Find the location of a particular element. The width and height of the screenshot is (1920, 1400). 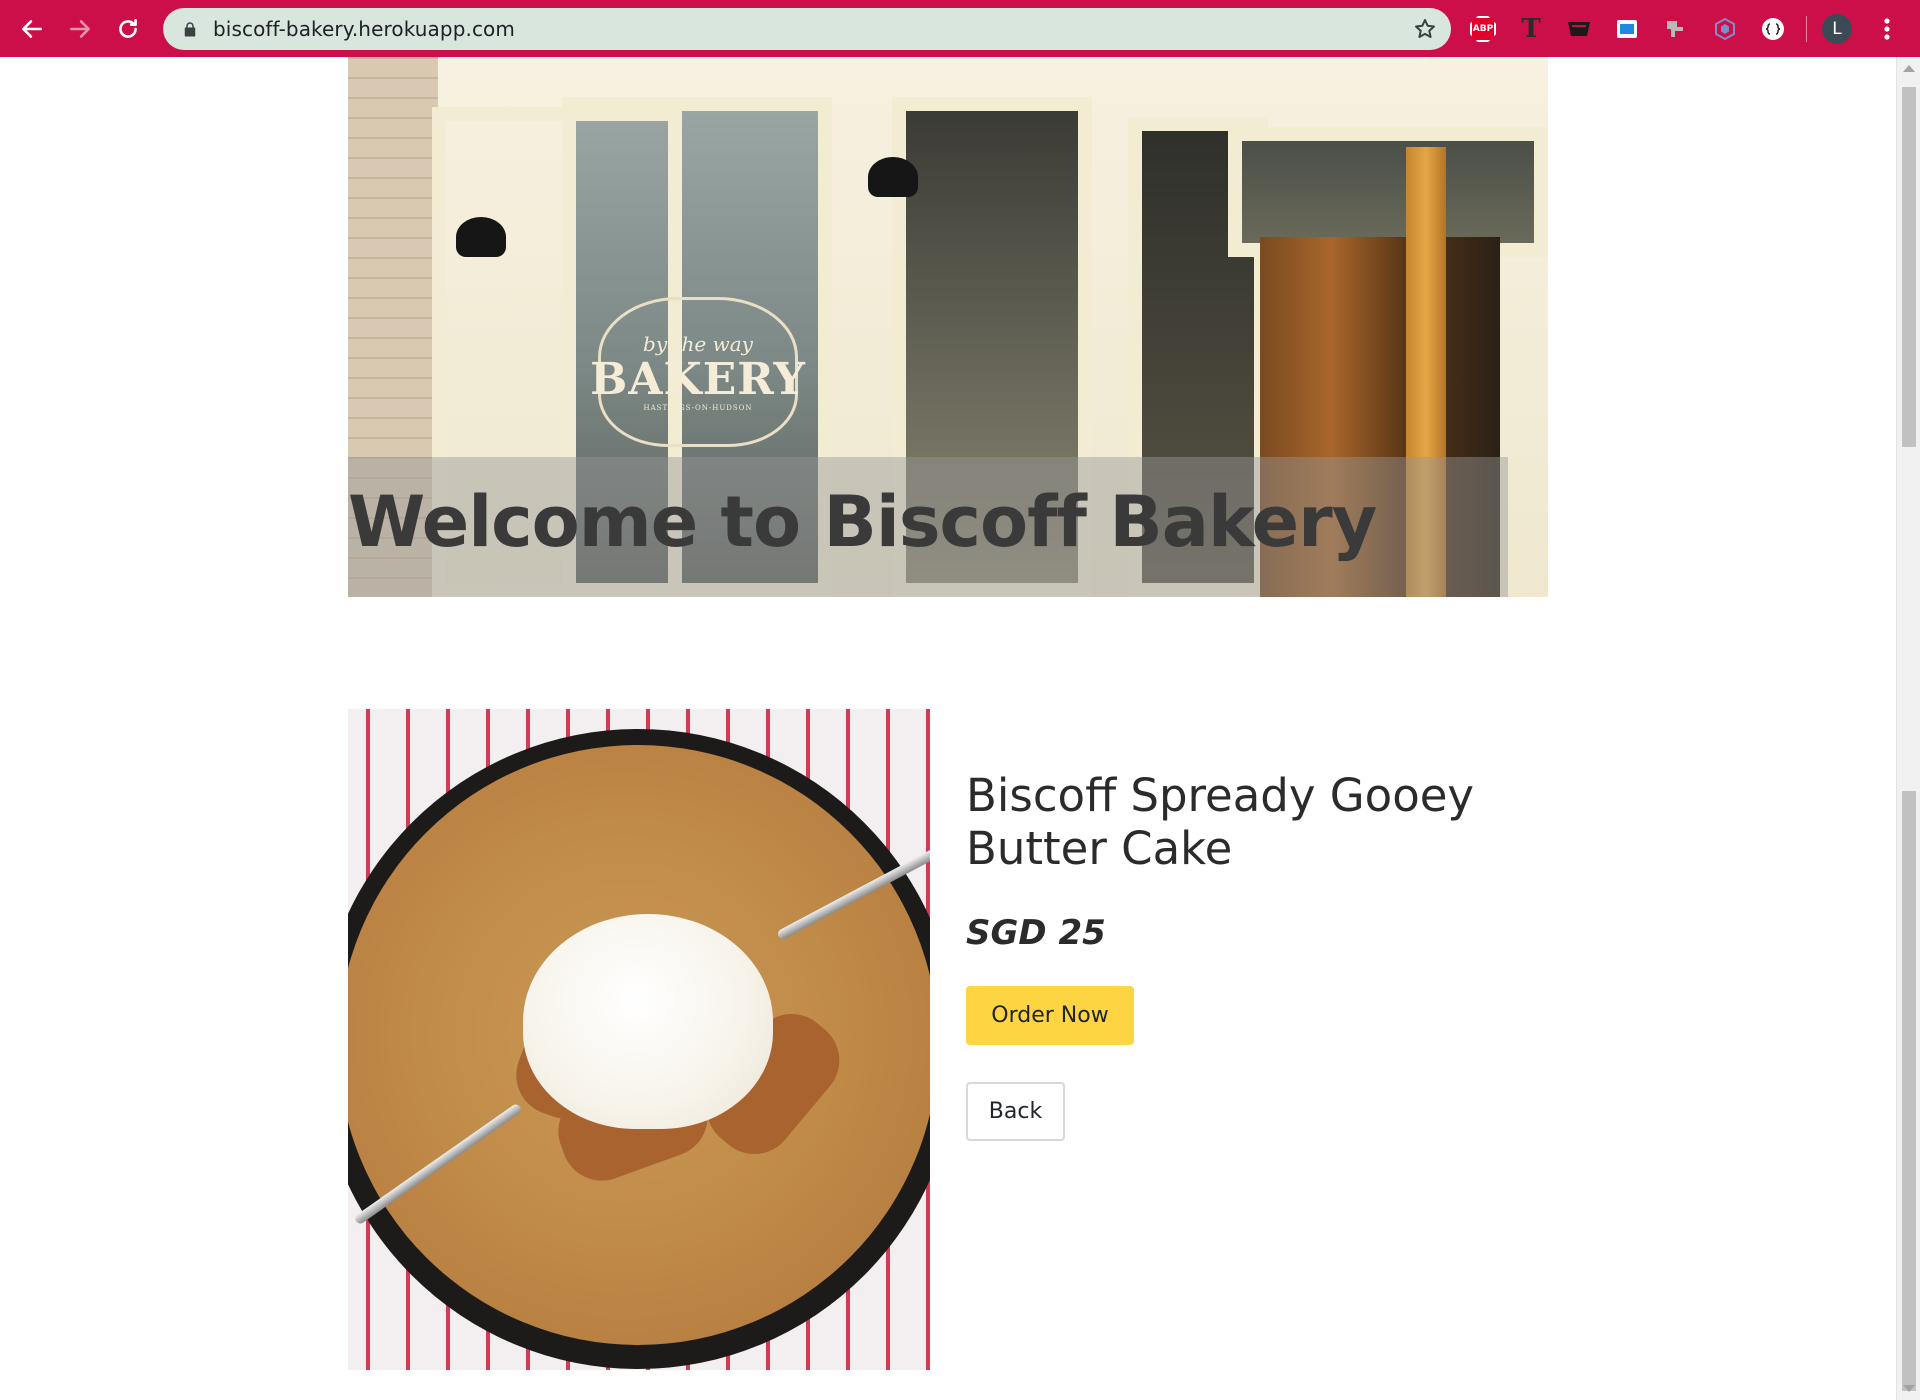

puzzle-icon is located at coordinates (1675, 29).